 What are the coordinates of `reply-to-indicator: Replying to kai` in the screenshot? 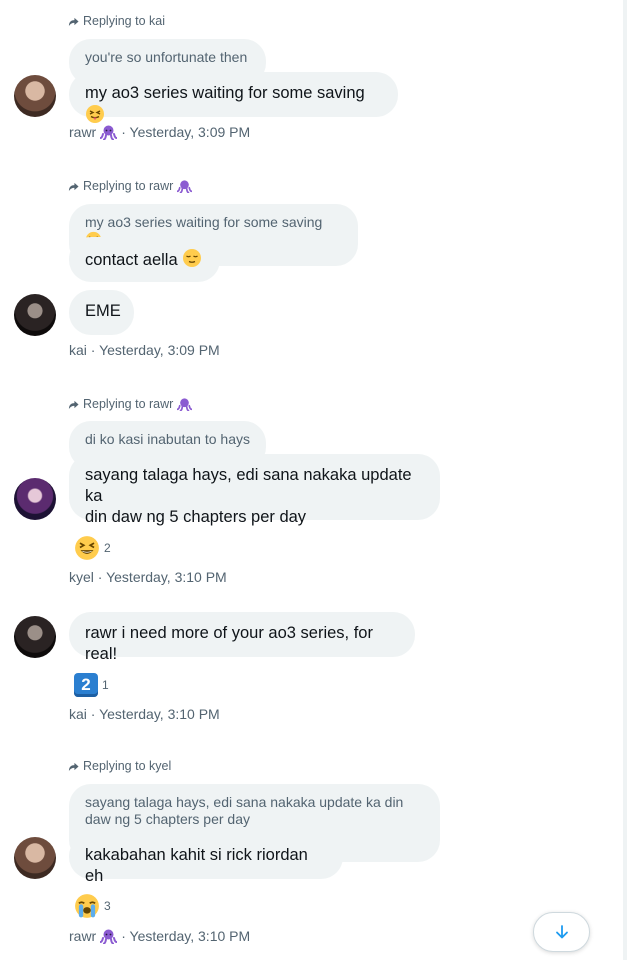 It's located at (116, 21).